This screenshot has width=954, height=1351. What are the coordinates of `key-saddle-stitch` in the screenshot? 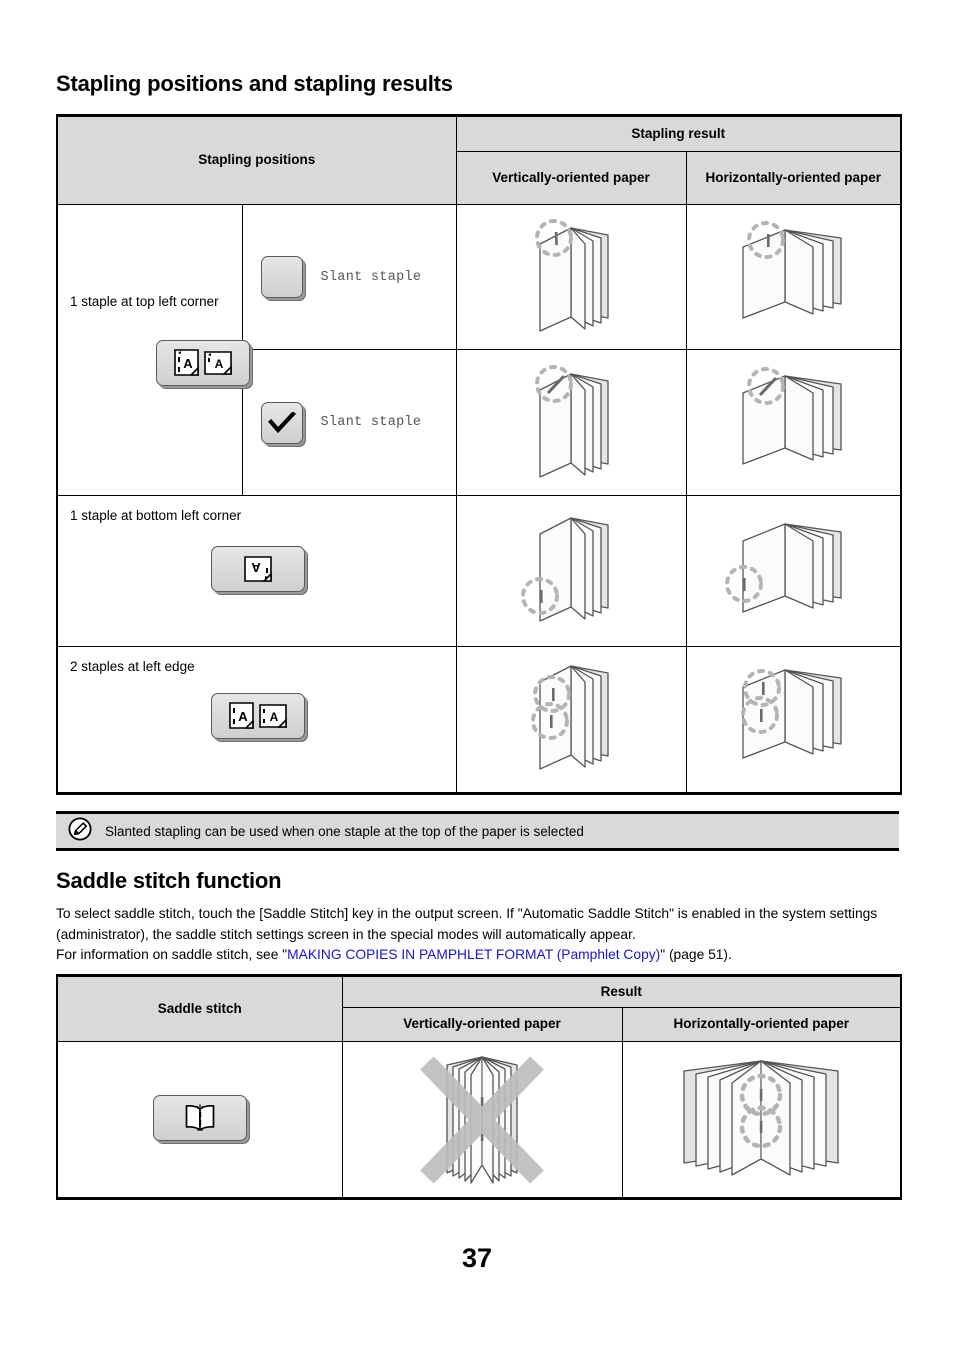 It's located at (199, 1118).